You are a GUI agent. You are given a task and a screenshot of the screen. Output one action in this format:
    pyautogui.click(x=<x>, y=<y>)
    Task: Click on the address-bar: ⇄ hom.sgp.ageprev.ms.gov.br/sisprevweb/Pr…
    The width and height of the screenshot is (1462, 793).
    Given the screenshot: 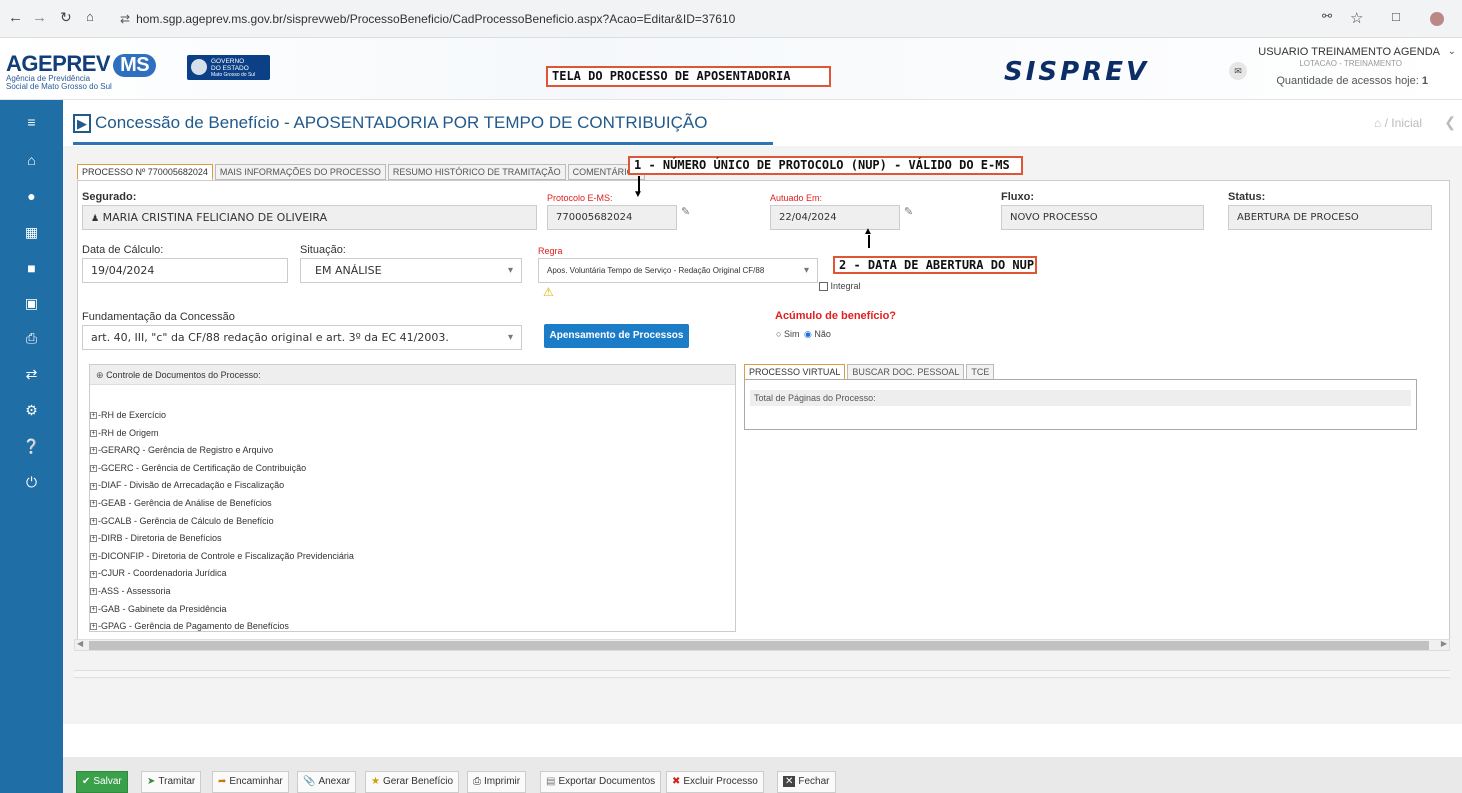 What is the action you would take?
    pyautogui.click(x=740, y=19)
    